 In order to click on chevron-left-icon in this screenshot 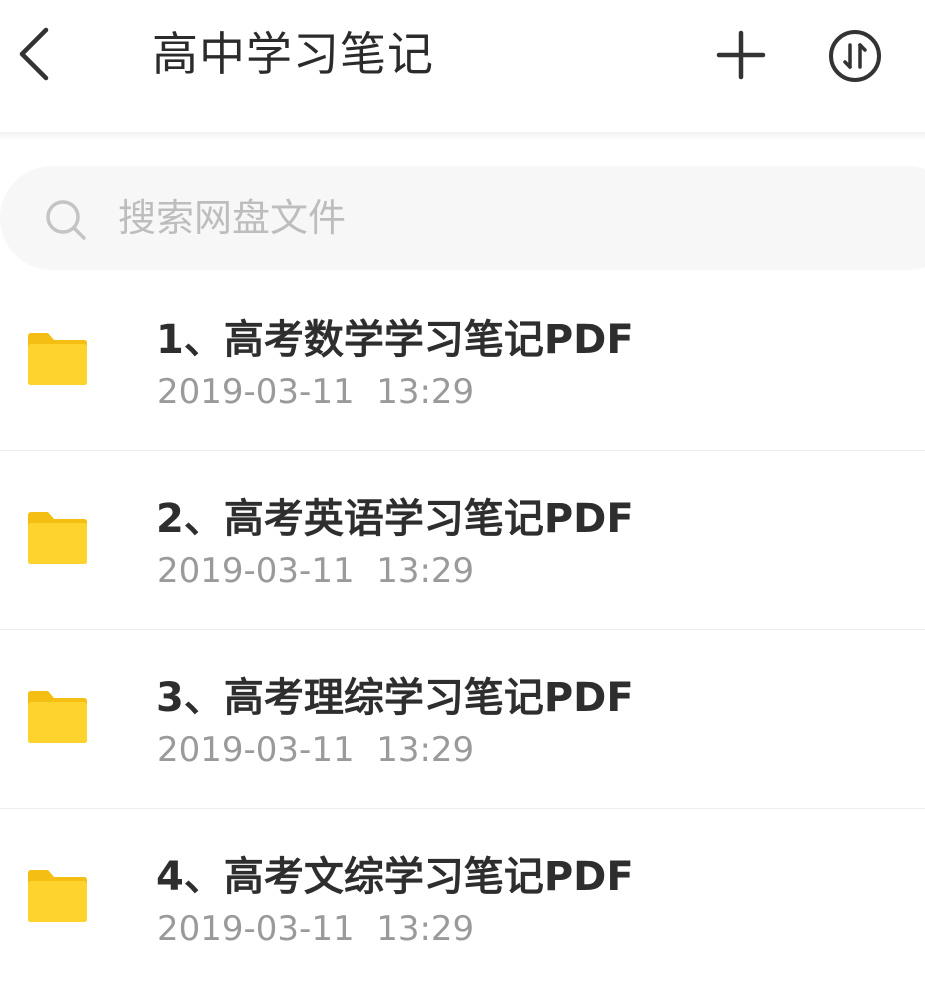, I will do `click(34, 54)`.